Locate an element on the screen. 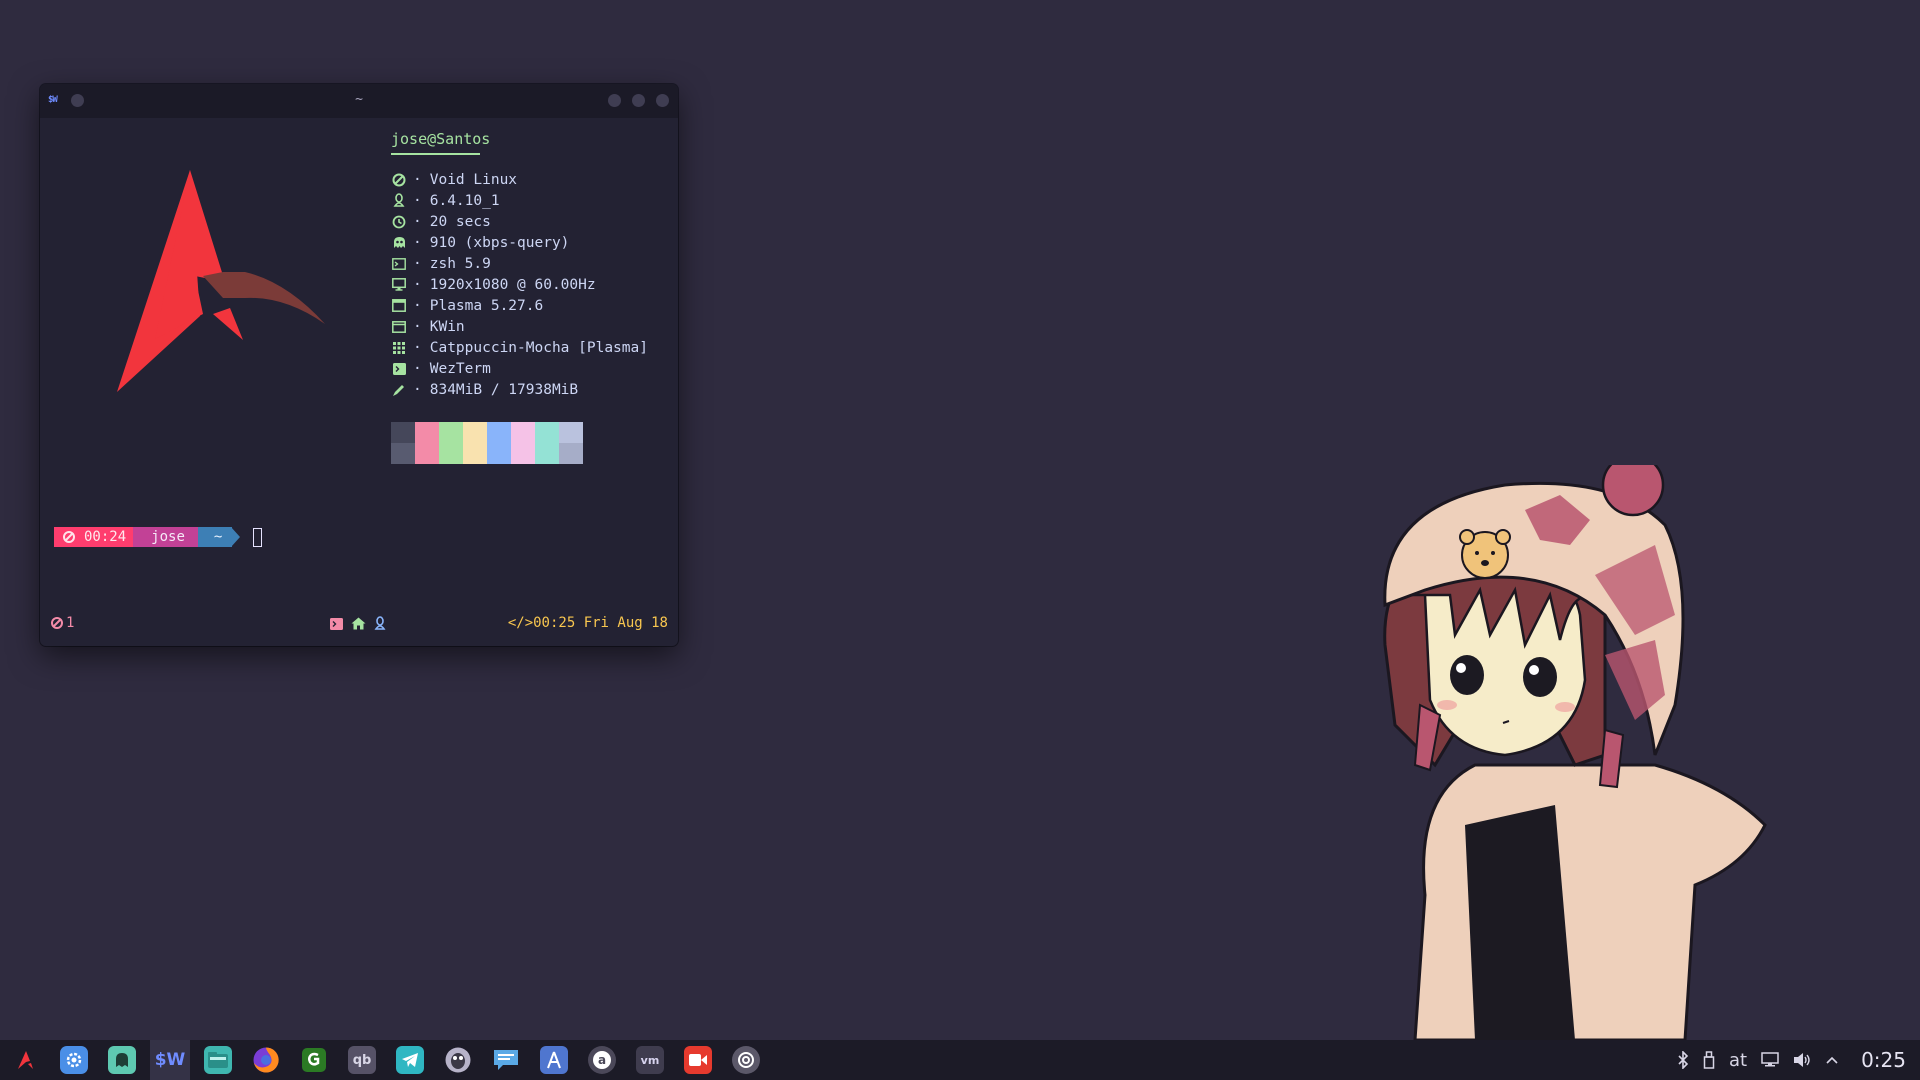 Image resolution: width=1920 pixels, height=1080 pixels. taskbar-gimp is located at coordinates (458, 1060).